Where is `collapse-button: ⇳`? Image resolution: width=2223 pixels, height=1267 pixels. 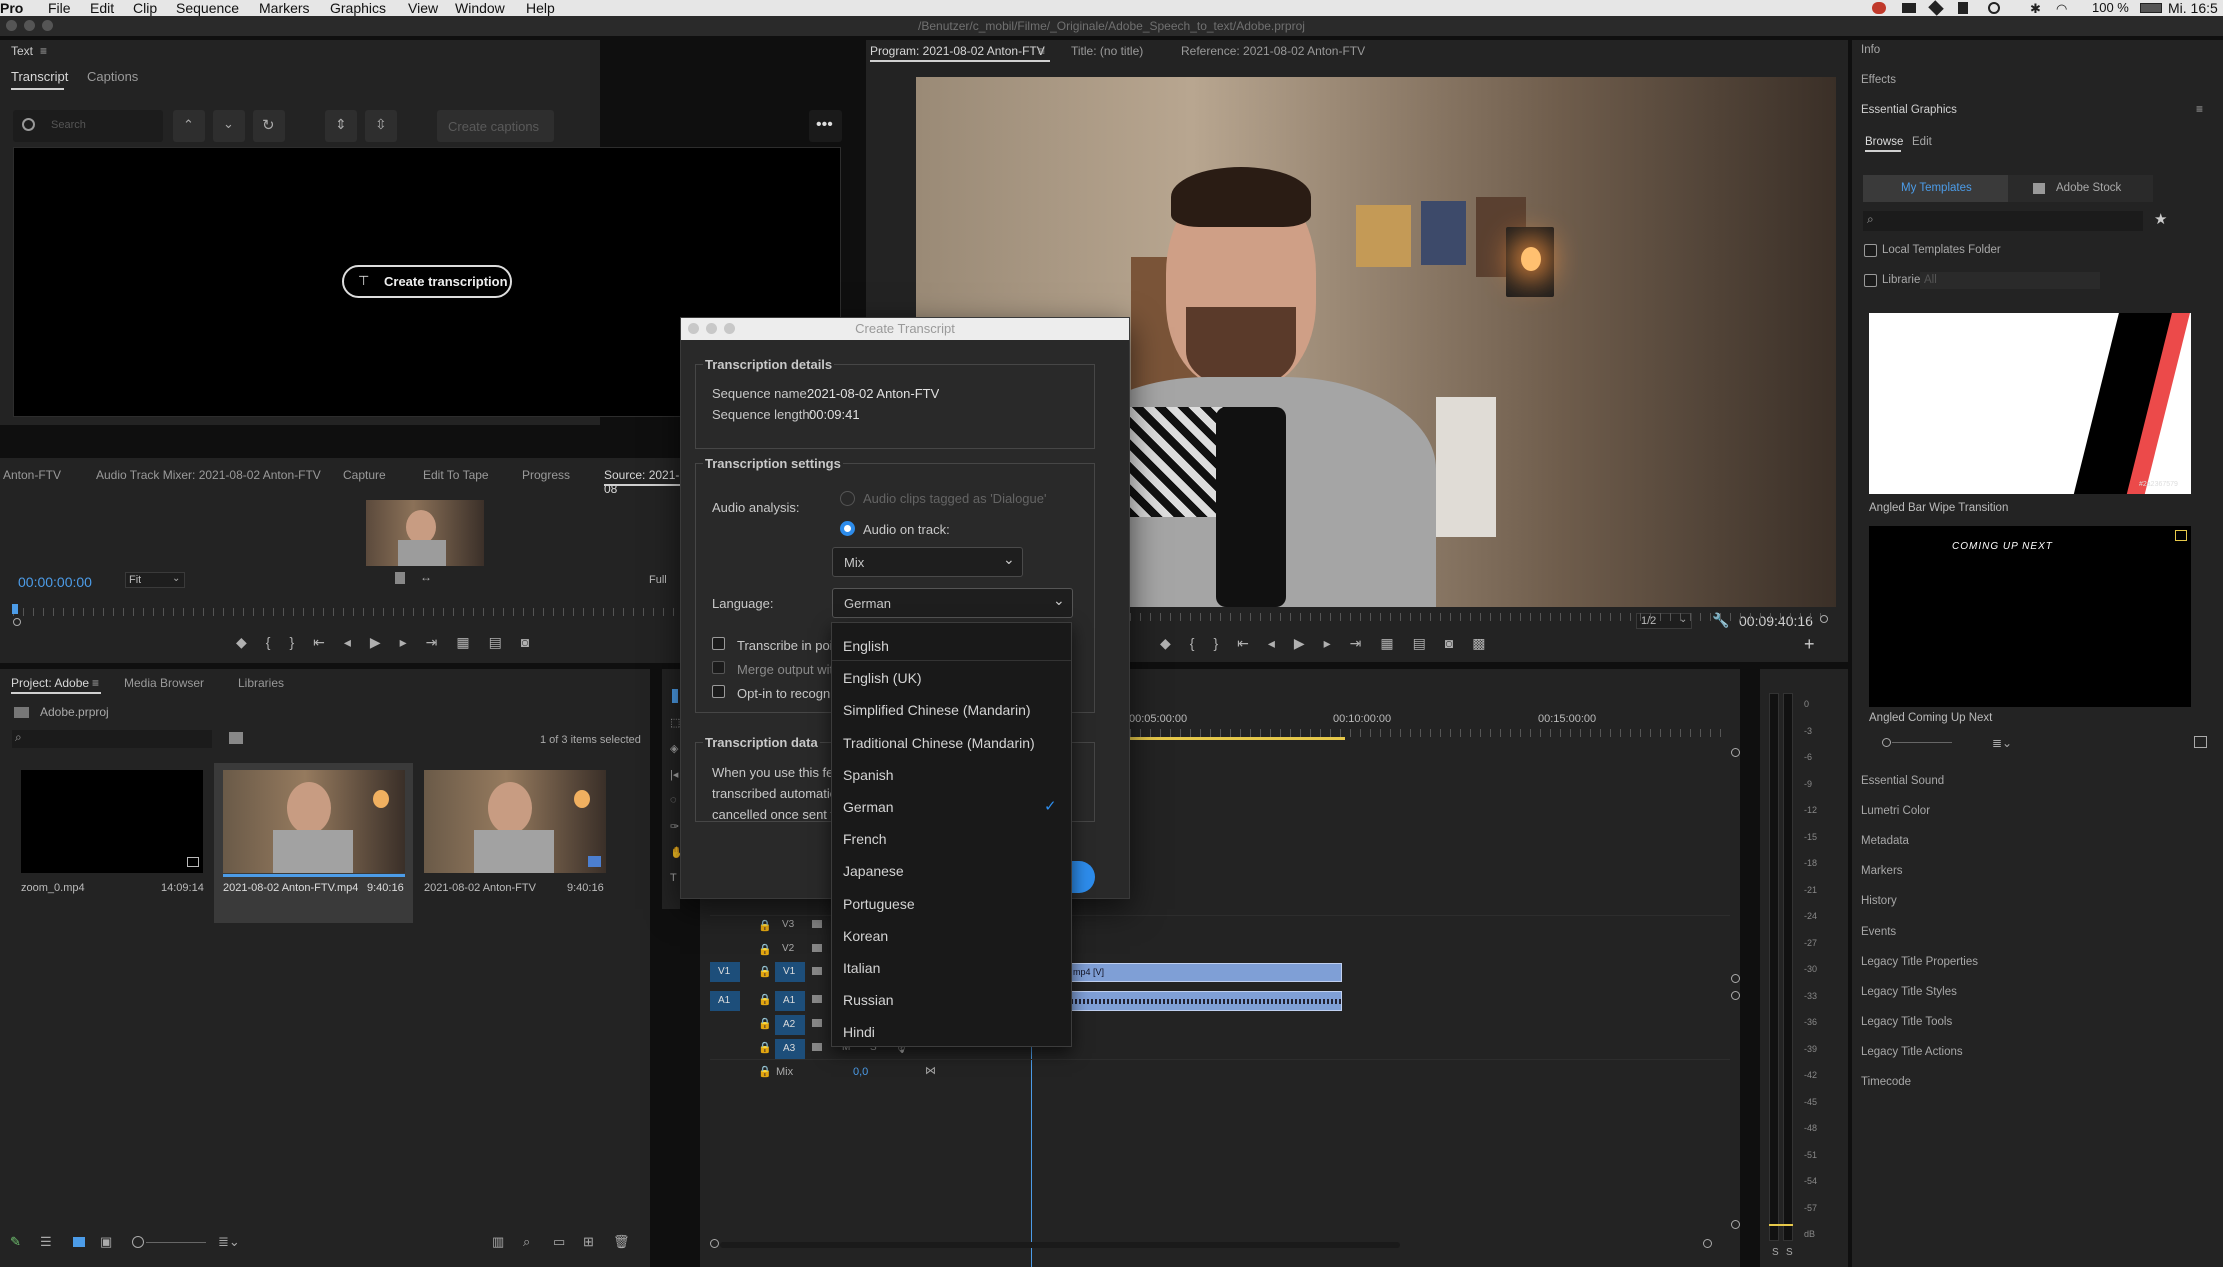
collapse-button: ⇳ is located at coordinates (381, 126).